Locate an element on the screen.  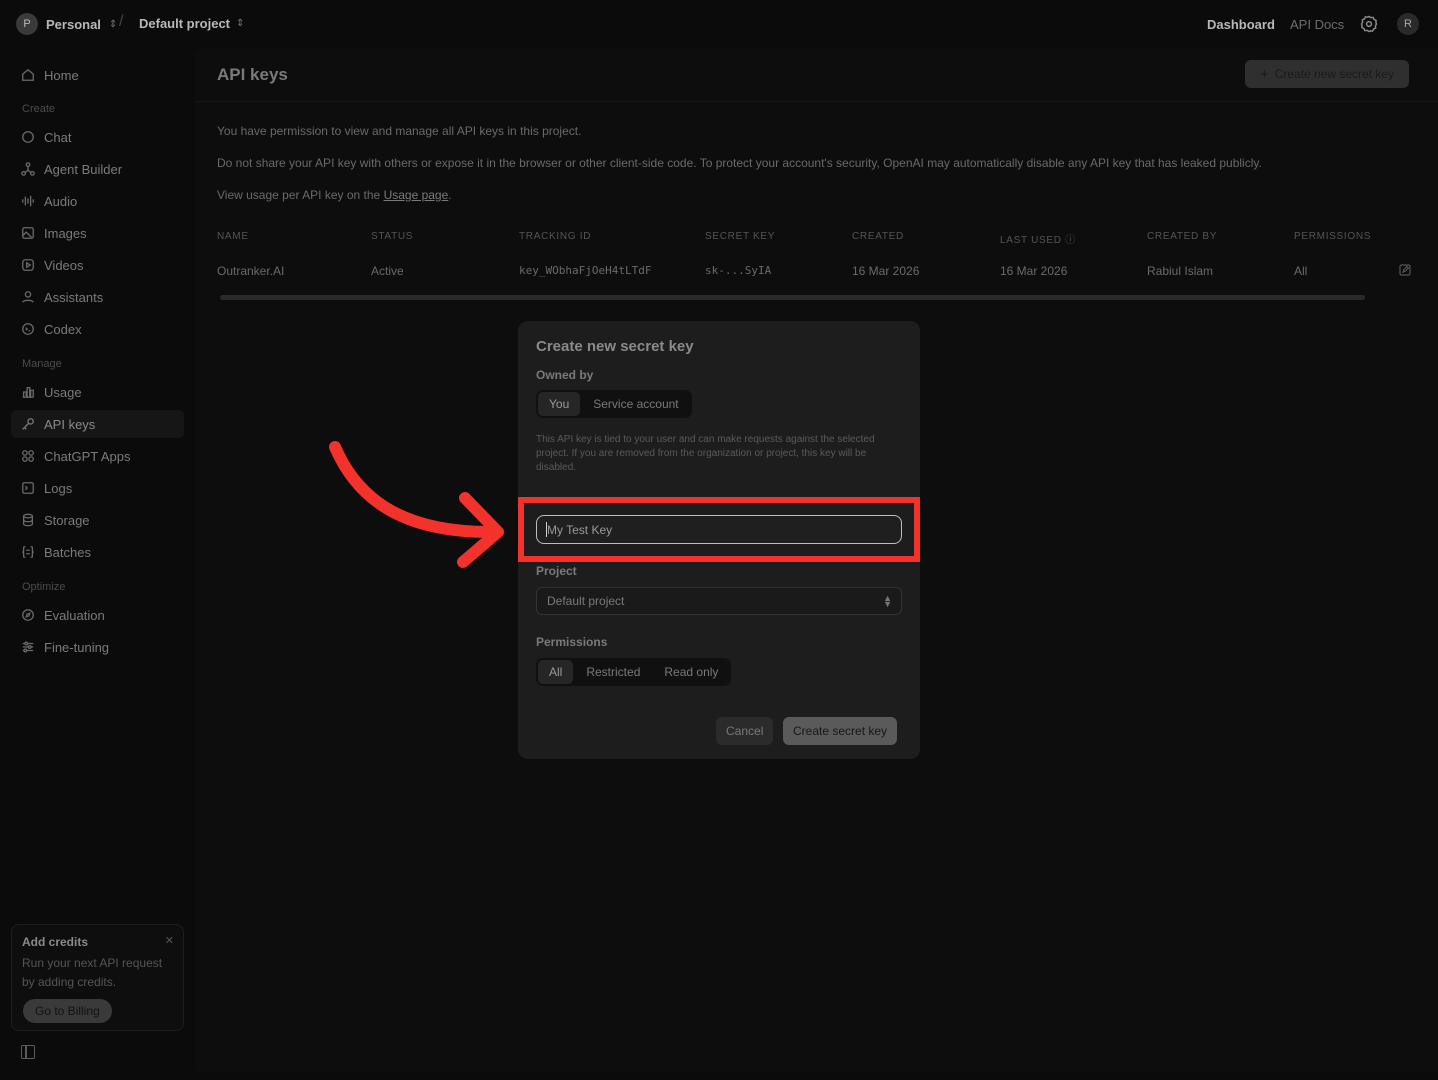
cell-secret-key: sk-...SyIA is located at coordinates (738, 270).